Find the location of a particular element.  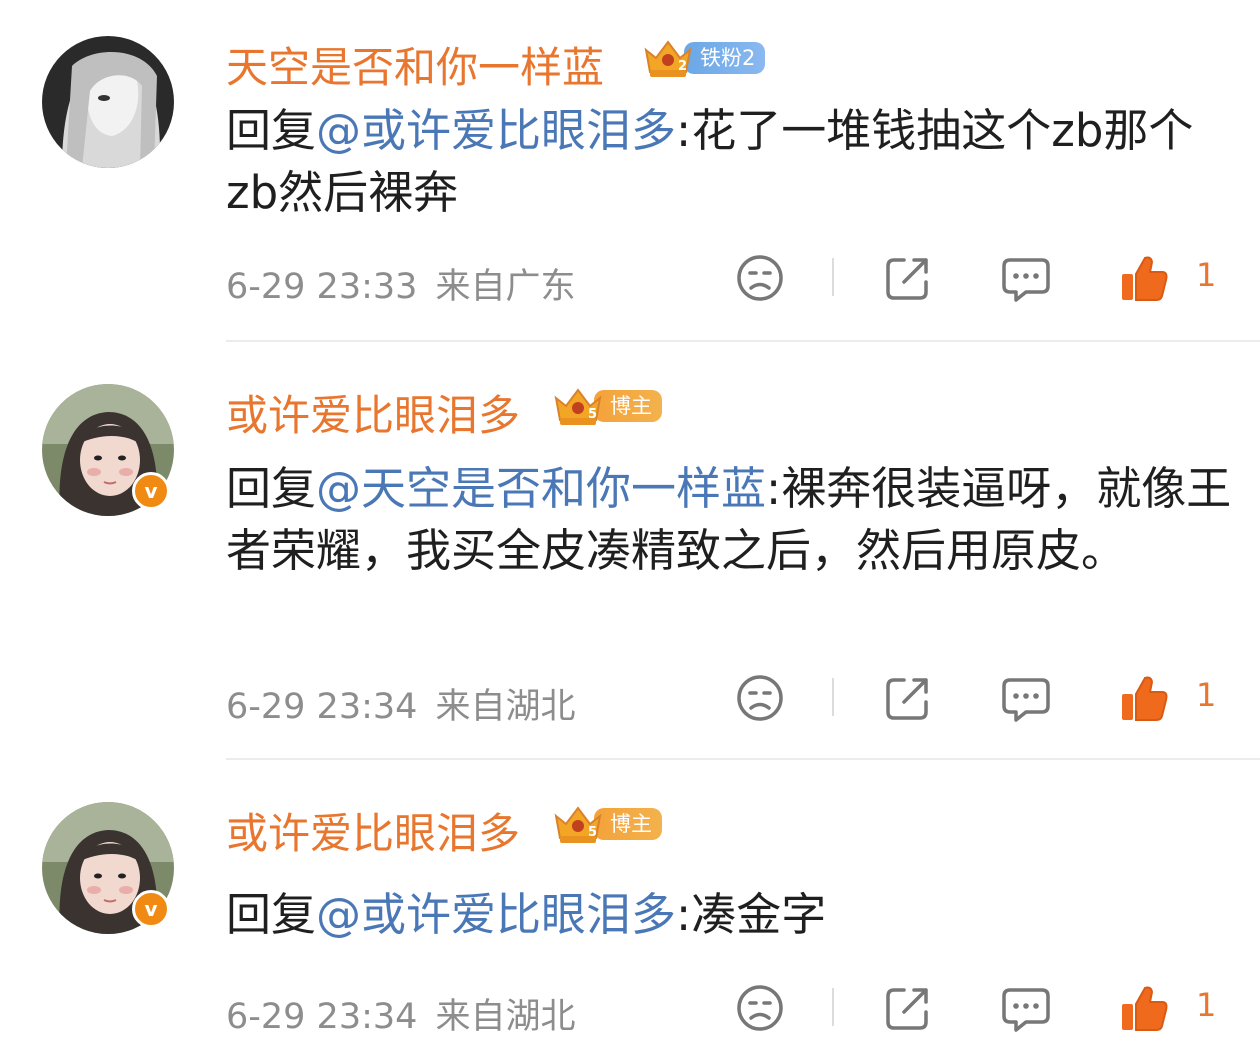

svg-text: 2 is located at coordinates (682, 66).